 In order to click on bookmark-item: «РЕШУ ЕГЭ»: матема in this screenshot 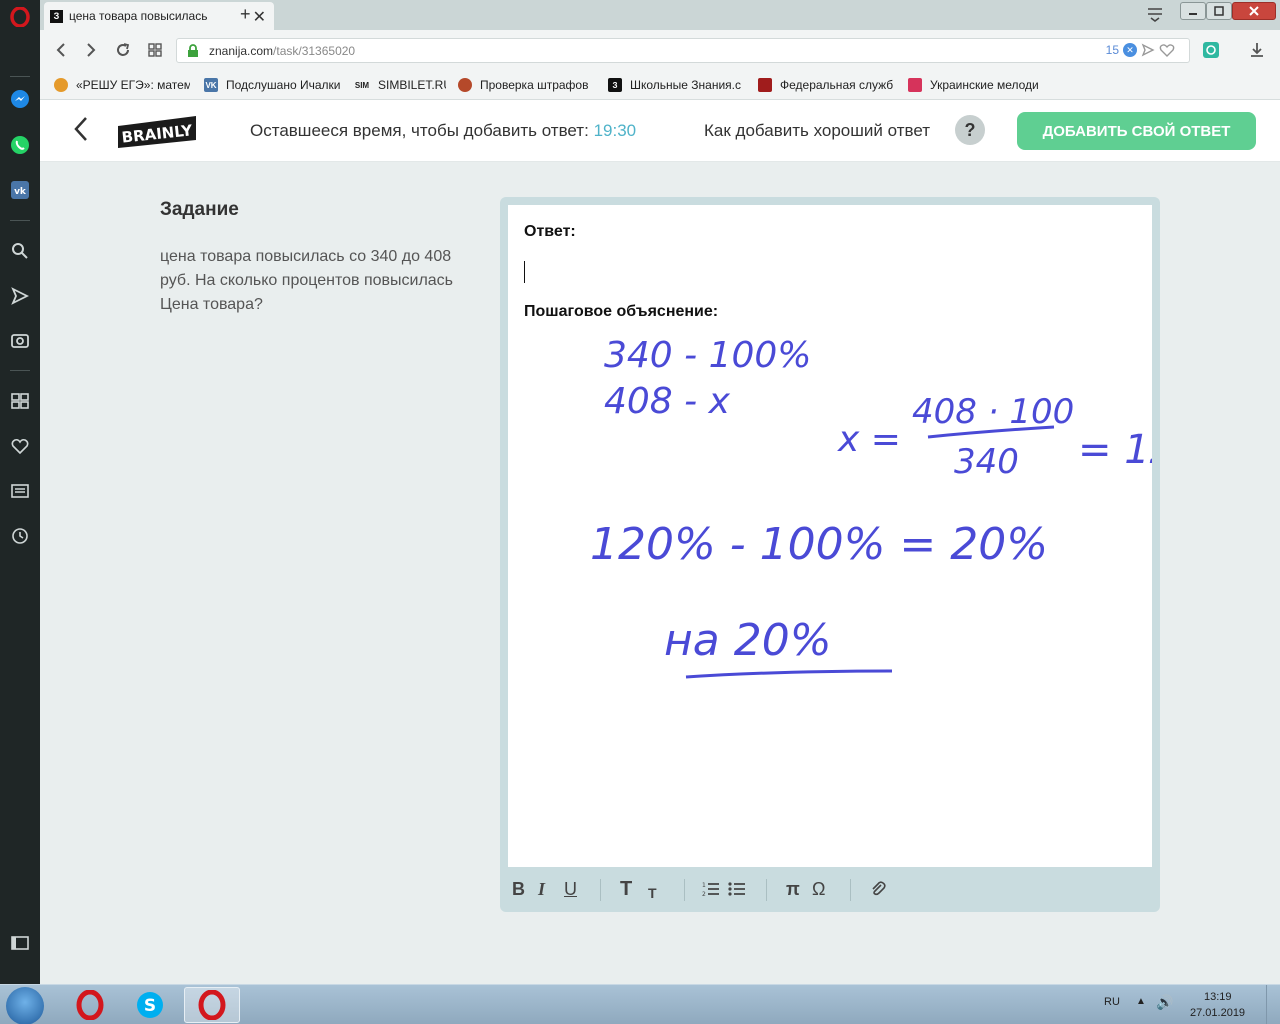, I will do `click(122, 85)`.